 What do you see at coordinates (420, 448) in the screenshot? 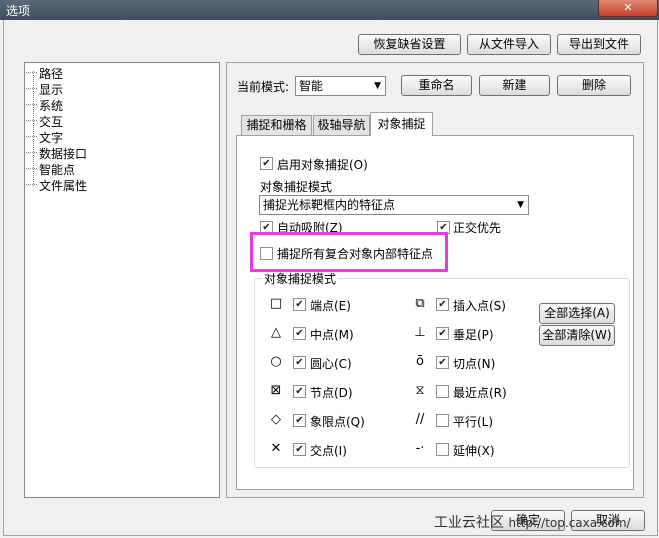
I see `extension-icon: -·` at bounding box center [420, 448].